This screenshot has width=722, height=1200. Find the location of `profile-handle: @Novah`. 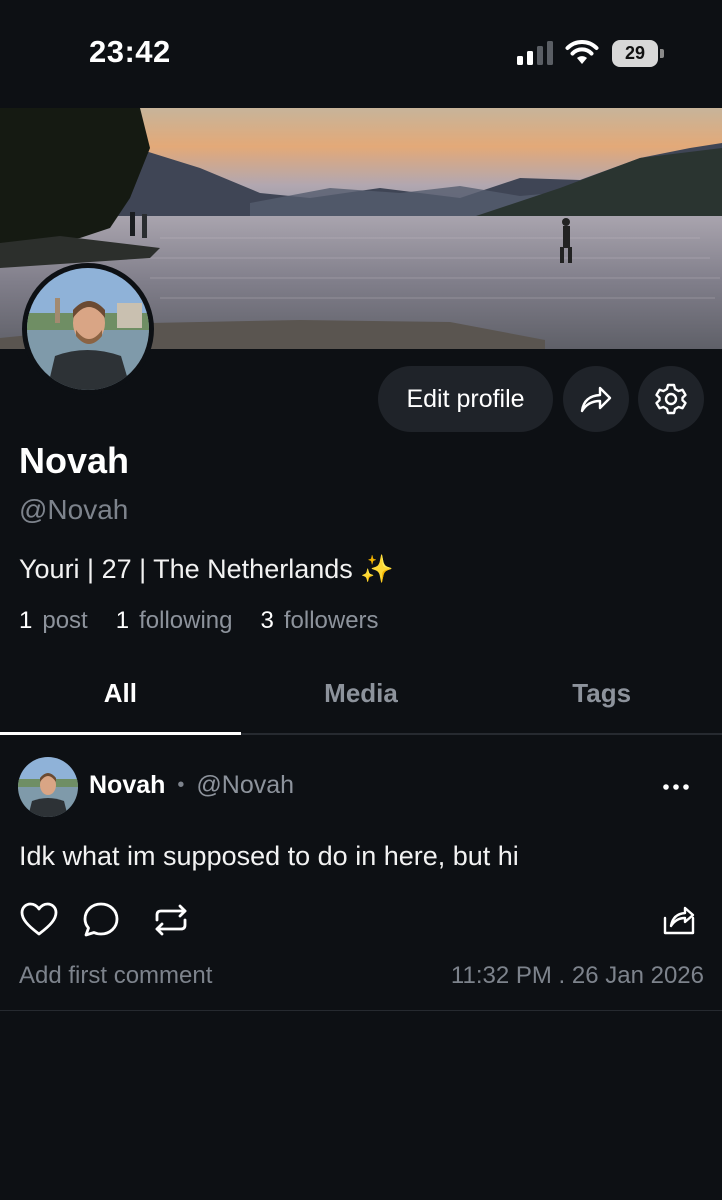

profile-handle: @Novah is located at coordinates (74, 509).